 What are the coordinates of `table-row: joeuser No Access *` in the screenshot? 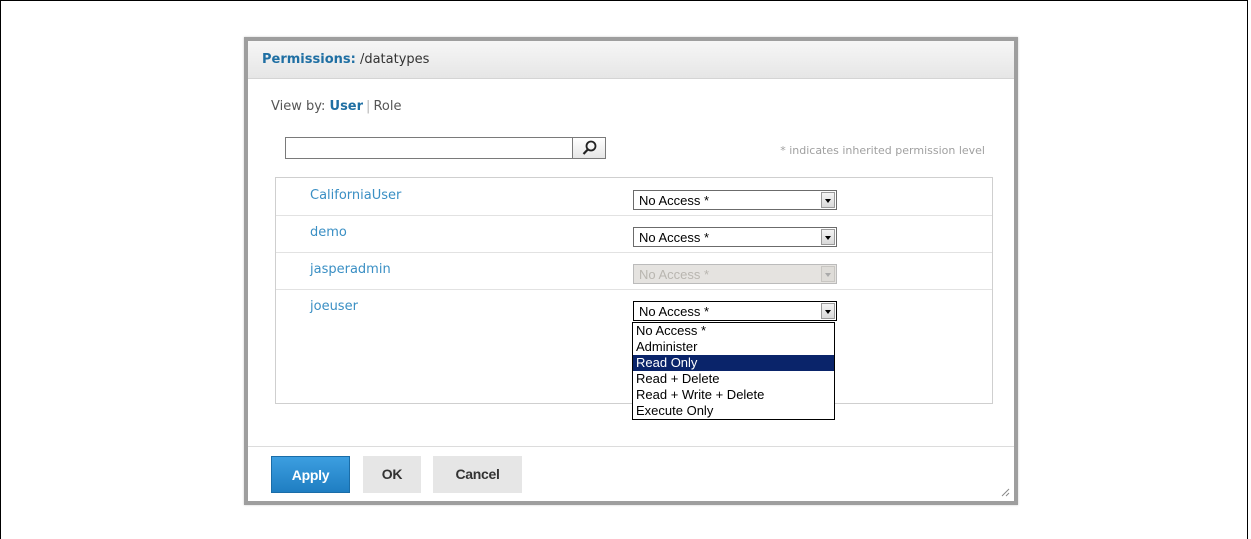 It's located at (634, 307).